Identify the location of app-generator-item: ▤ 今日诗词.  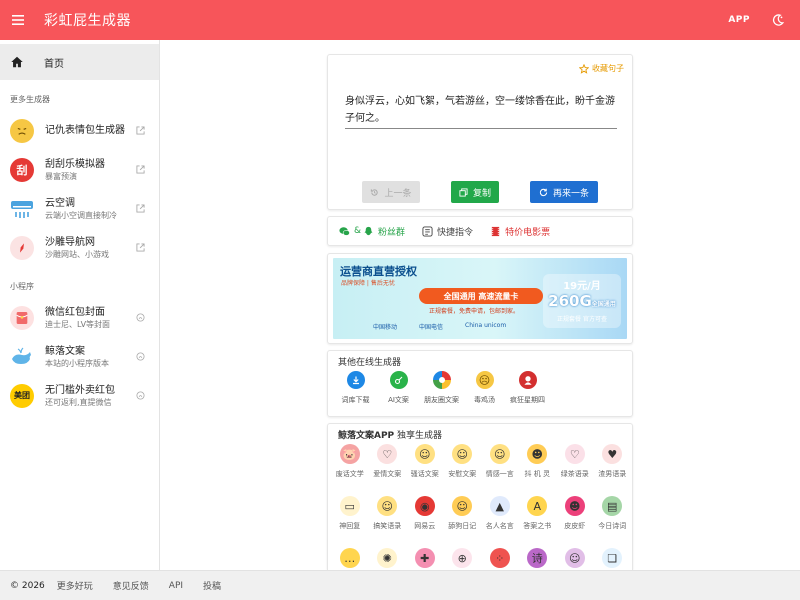
(613, 520).